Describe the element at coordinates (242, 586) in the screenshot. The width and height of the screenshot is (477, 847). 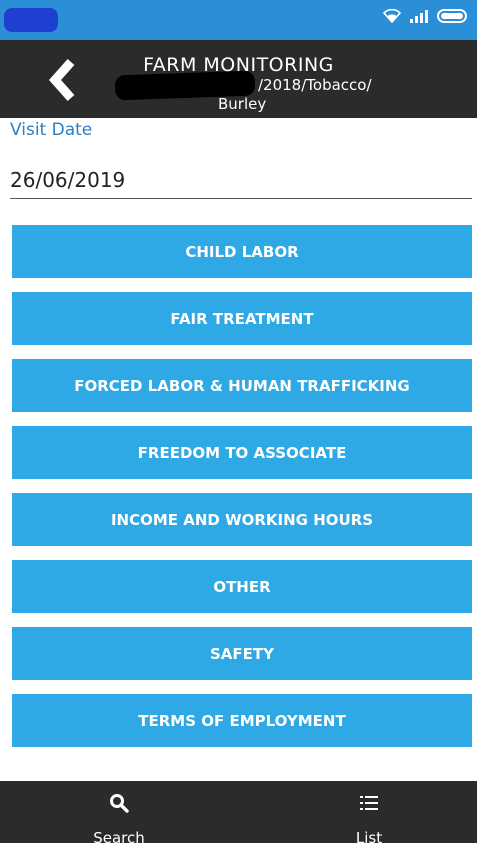
I see `other-button: OTHER` at that location.